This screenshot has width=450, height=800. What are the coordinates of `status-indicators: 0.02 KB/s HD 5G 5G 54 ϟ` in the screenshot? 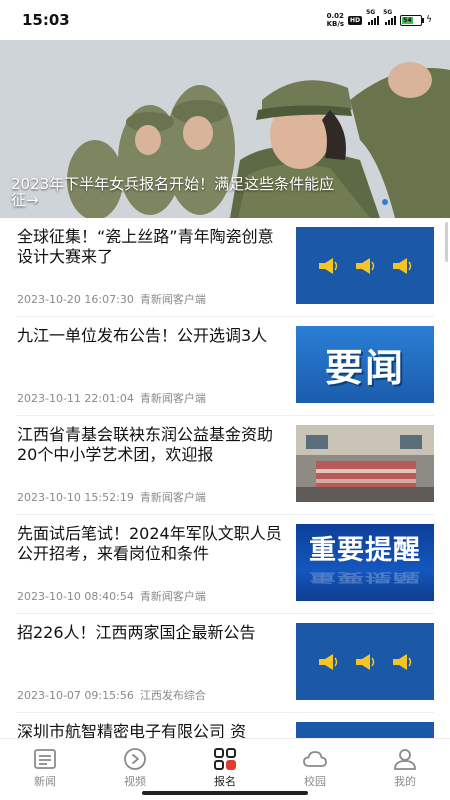 It's located at (379, 18).